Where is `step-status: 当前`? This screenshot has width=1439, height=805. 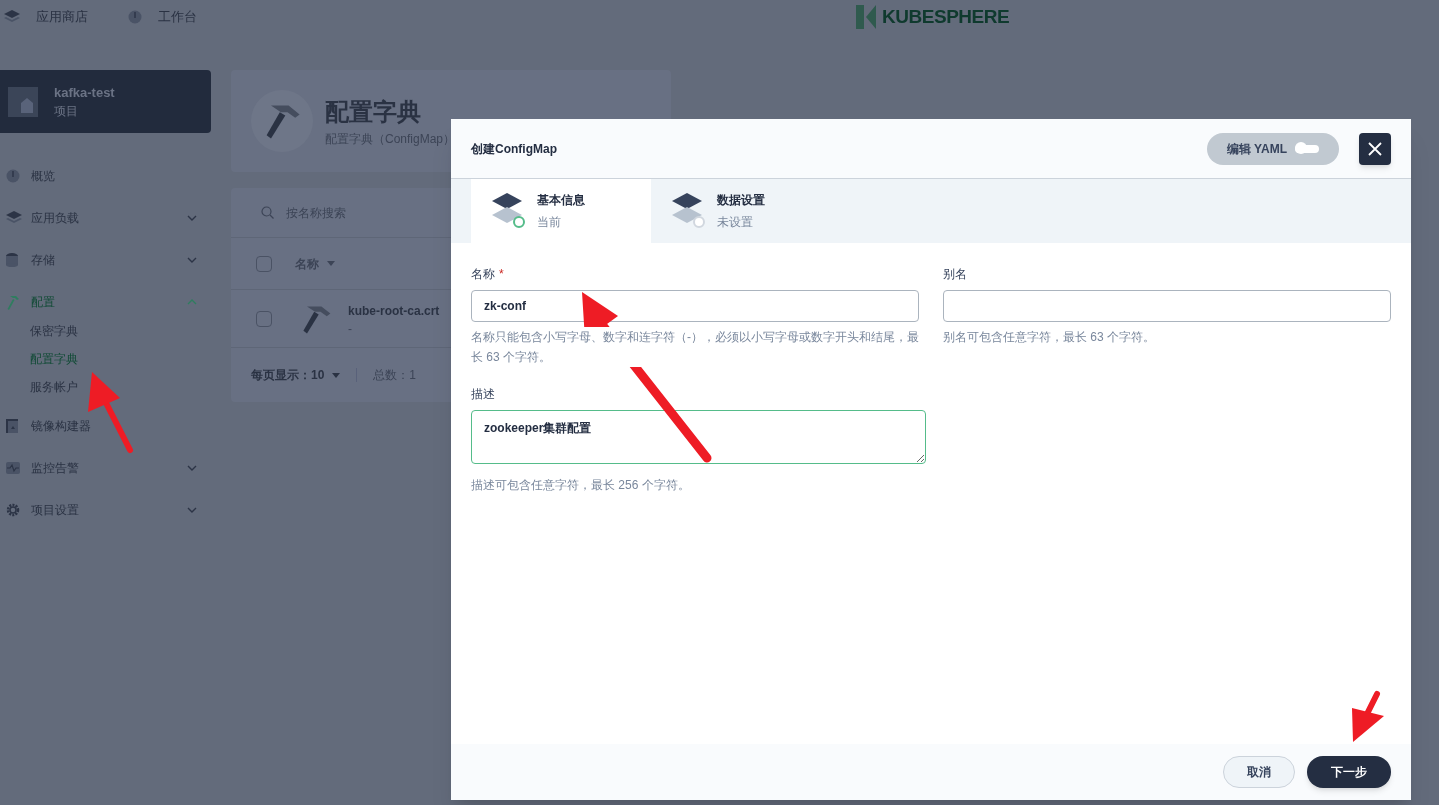
step-status: 当前 is located at coordinates (549, 222).